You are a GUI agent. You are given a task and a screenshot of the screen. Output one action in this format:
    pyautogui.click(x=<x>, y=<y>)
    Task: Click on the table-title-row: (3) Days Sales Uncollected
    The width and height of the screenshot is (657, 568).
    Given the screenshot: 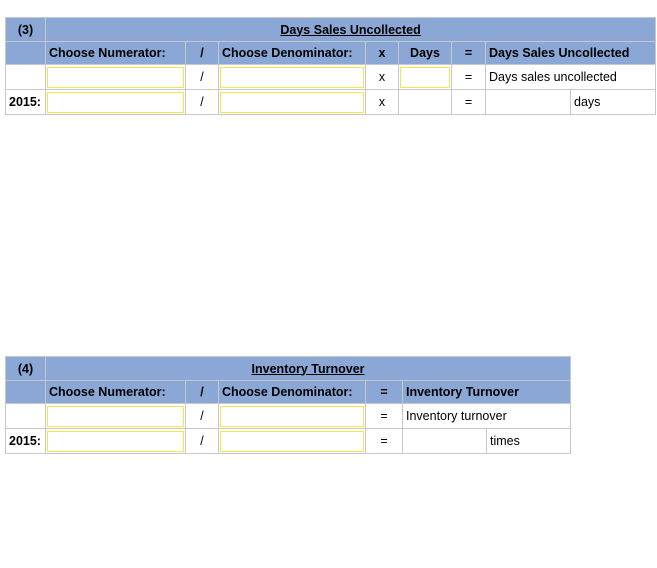 What is the action you would take?
    pyautogui.click(x=331, y=29)
    